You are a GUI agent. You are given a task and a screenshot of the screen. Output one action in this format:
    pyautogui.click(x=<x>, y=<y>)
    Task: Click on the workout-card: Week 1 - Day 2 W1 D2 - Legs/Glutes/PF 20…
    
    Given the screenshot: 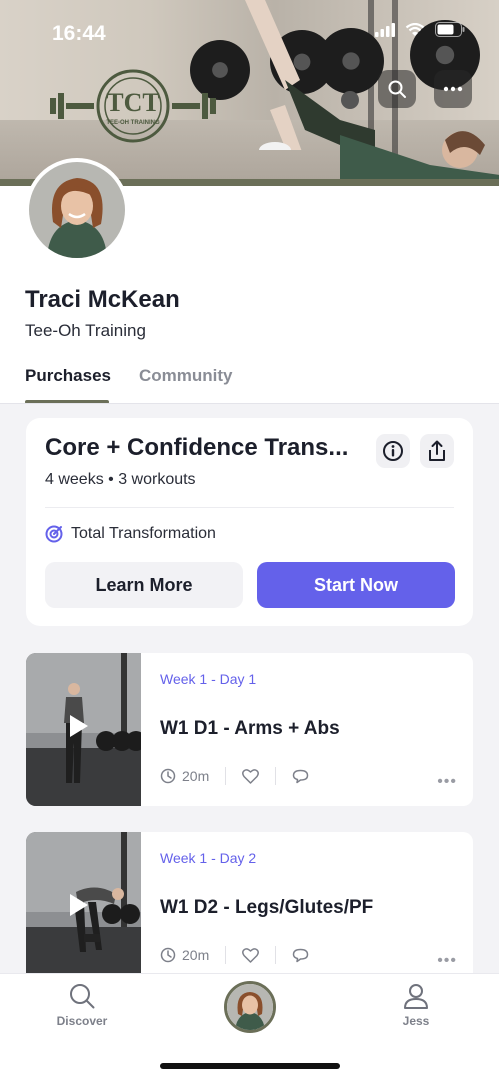 What is the action you would take?
    pyautogui.click(x=249, y=908)
    